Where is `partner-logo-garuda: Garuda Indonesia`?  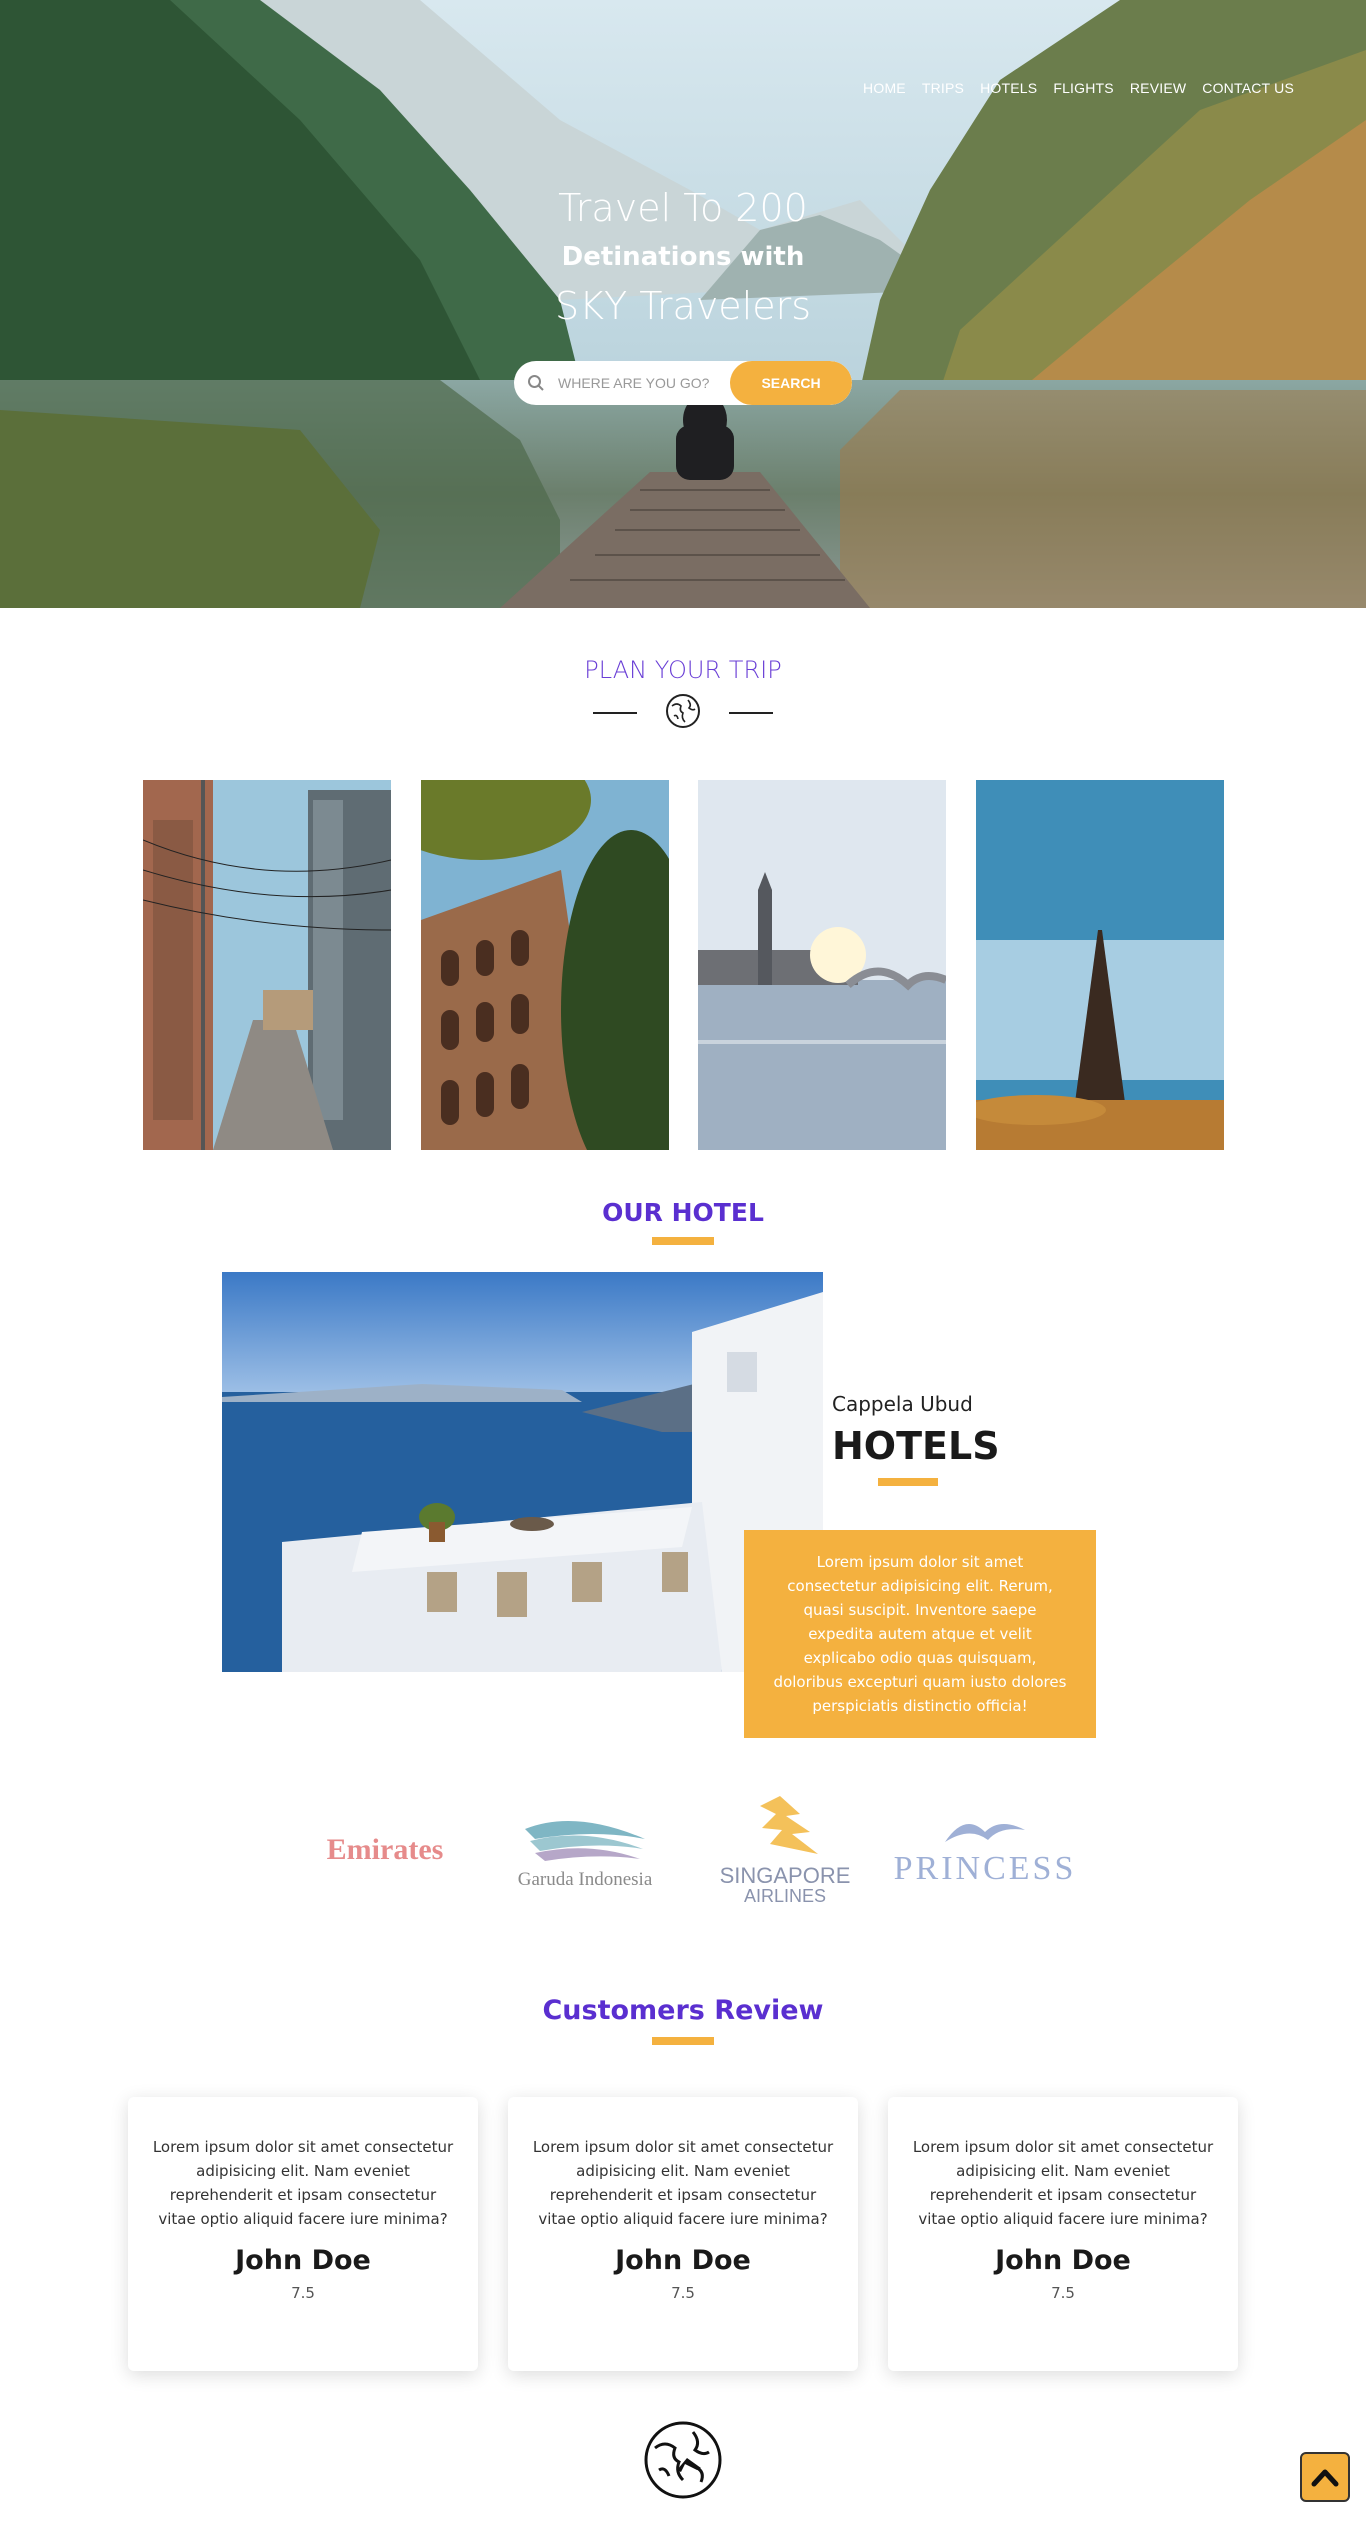 partner-logo-garuda: Garuda Indonesia is located at coordinates (585, 1850).